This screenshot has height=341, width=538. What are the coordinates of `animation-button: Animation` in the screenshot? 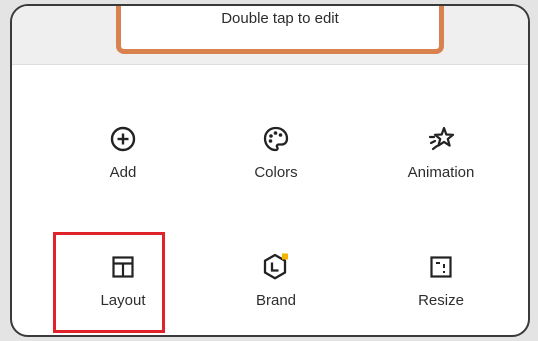 It's located at (441, 160).